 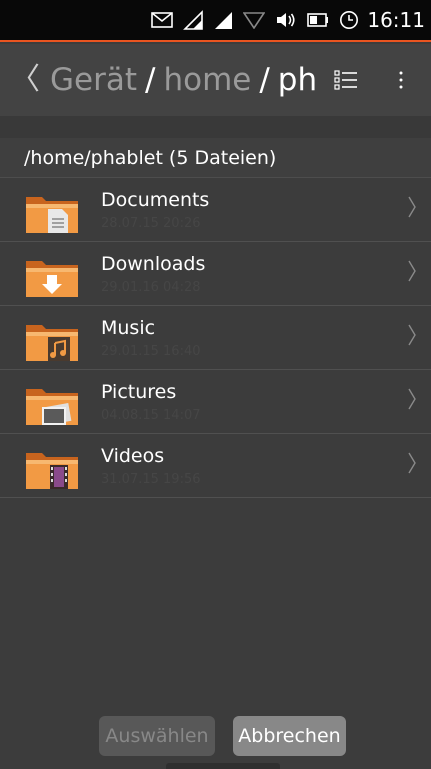 I want to click on pictures-folder-icon, so click(x=52, y=407).